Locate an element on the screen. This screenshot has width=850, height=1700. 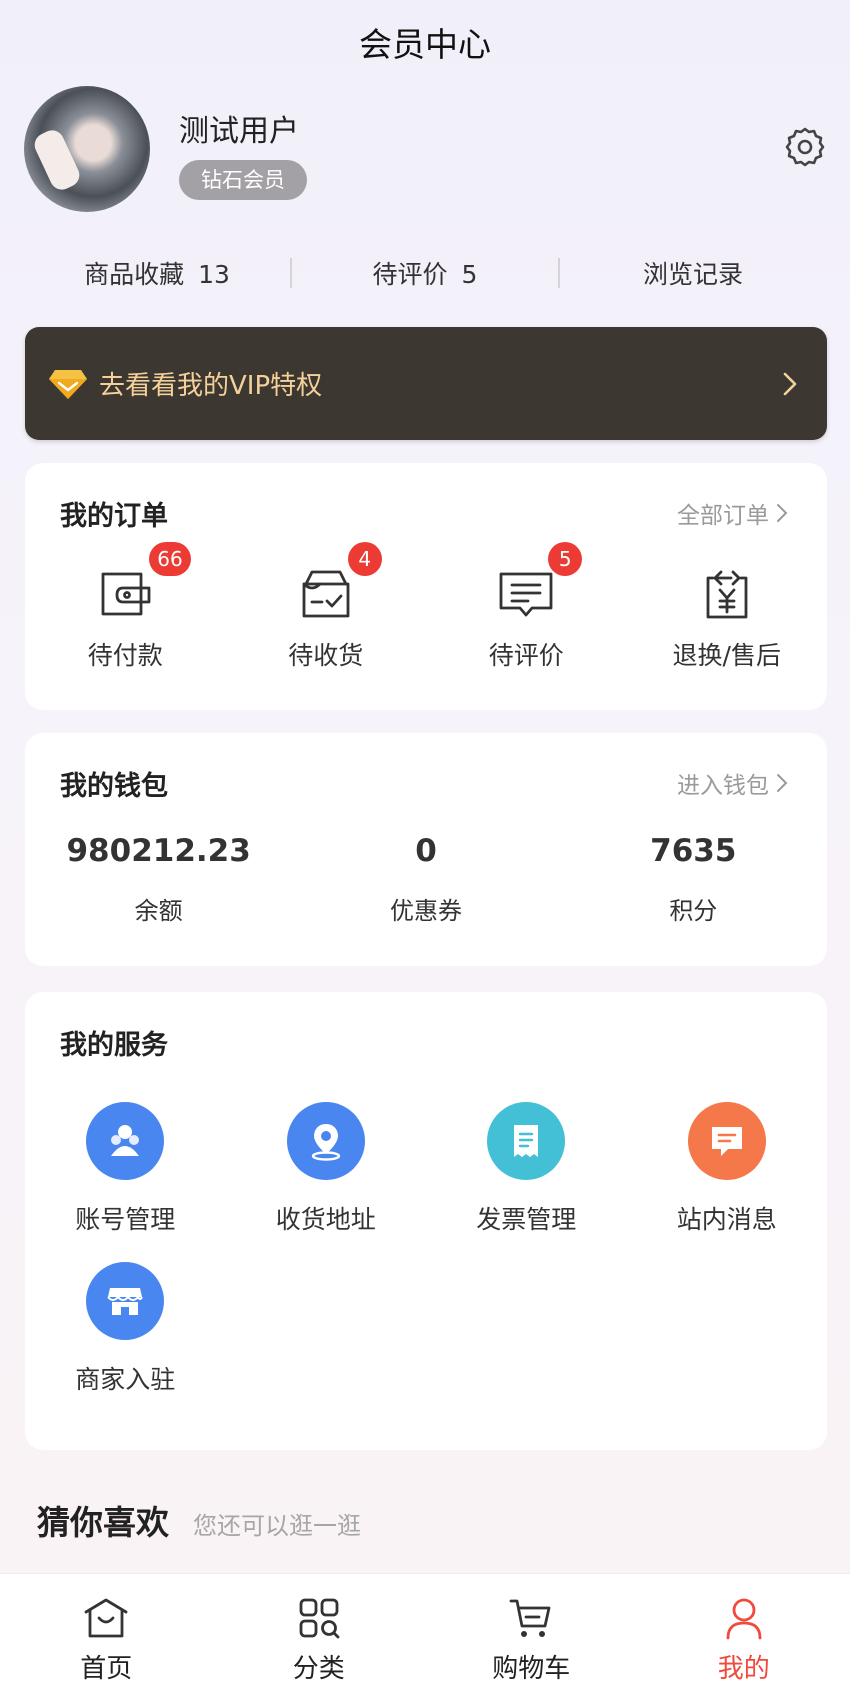
tab-mine: 我的 is located at coordinates (744, 1637).